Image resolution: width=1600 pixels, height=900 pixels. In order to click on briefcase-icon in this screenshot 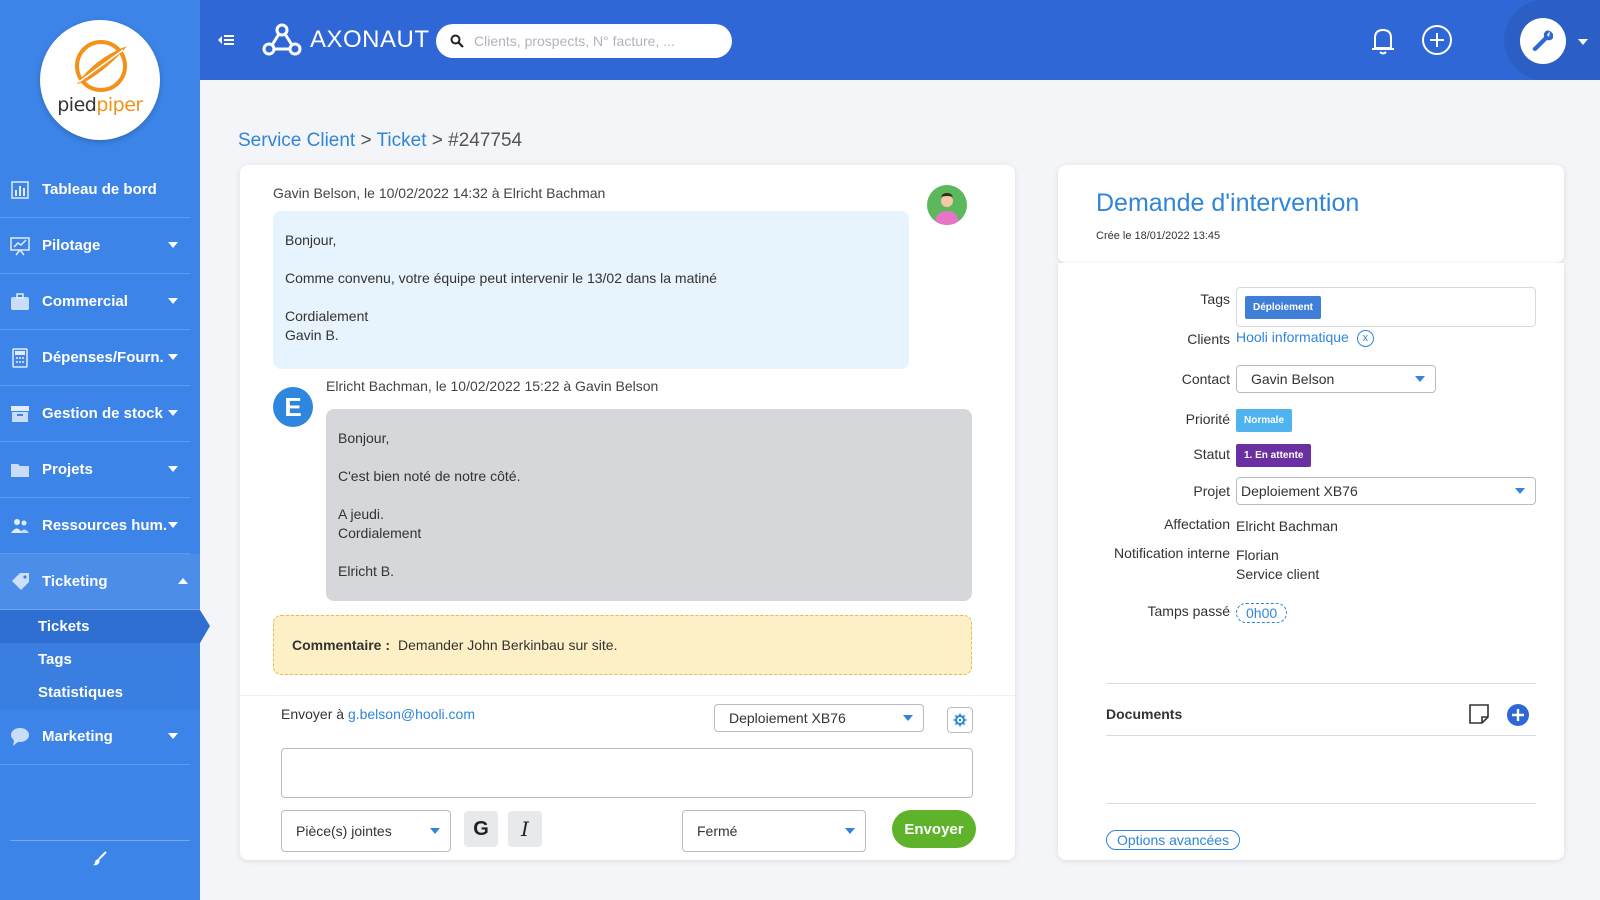, I will do `click(20, 301)`.